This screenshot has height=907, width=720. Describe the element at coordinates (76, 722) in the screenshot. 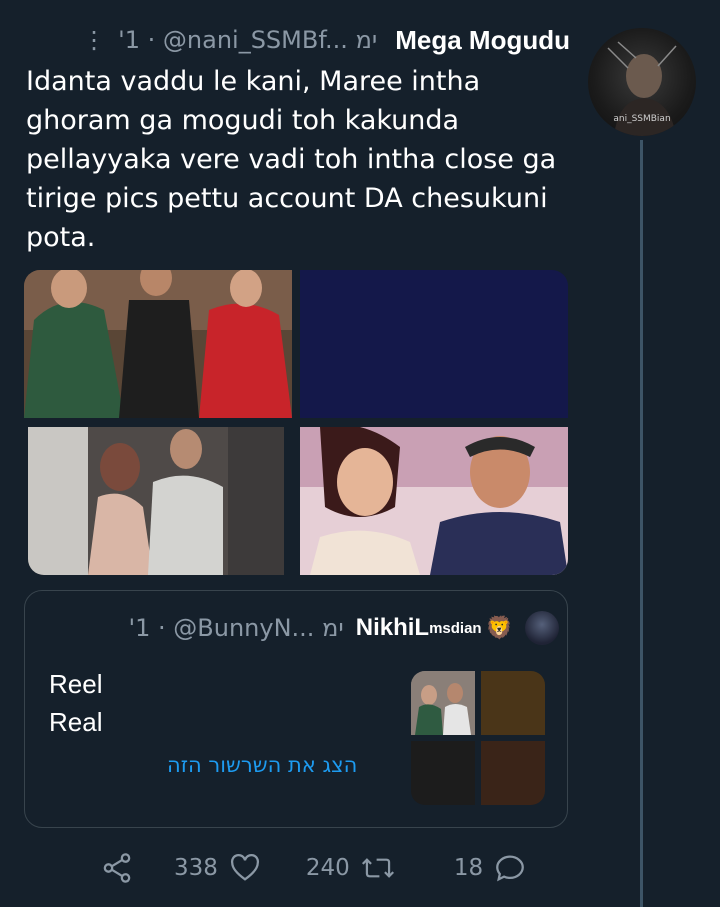

I see `quoted-text-line-2: Real` at that location.